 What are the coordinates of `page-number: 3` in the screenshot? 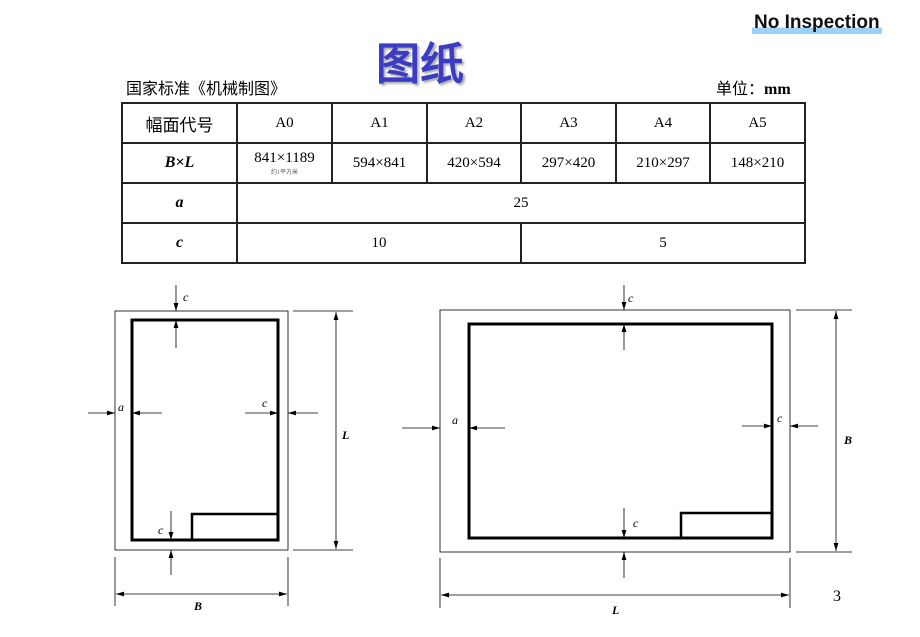 It's located at (837, 596).